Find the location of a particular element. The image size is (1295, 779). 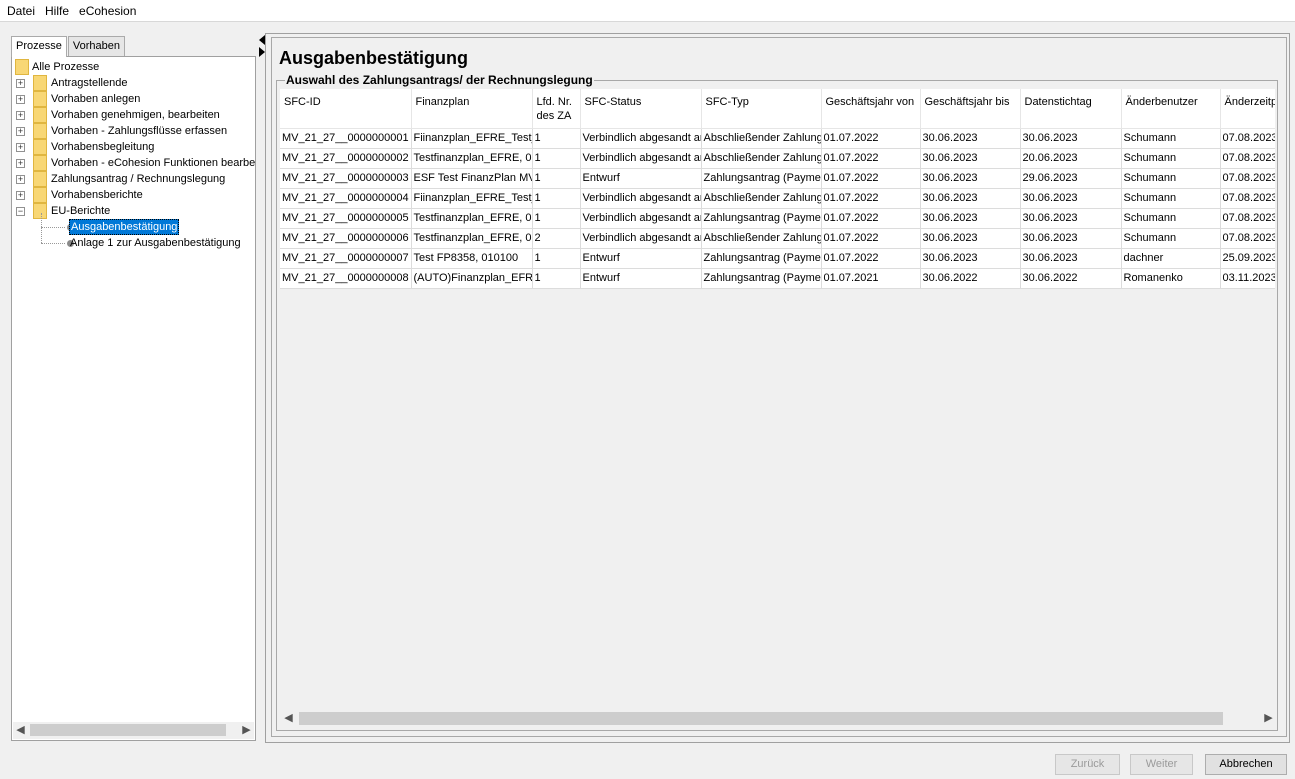

tree-connector is located at coordinates (53, 243).